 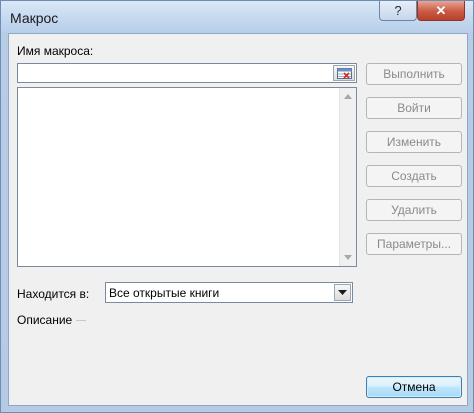 I want to click on help-icon: ?, so click(x=398, y=10).